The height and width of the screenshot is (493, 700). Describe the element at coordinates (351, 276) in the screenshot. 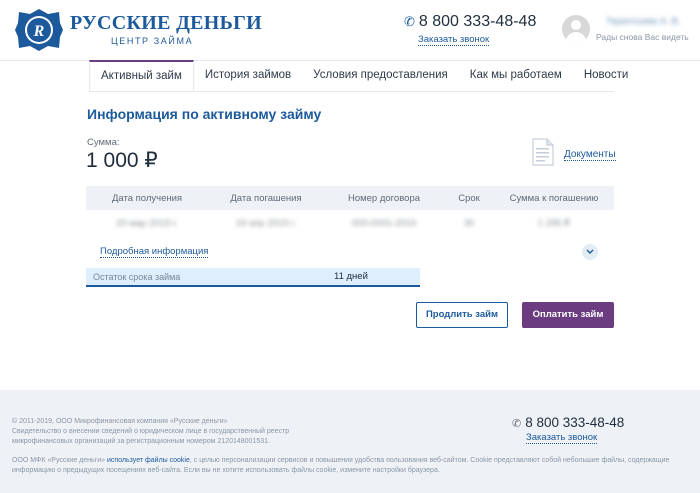

I see `term-value: 11 дней` at that location.